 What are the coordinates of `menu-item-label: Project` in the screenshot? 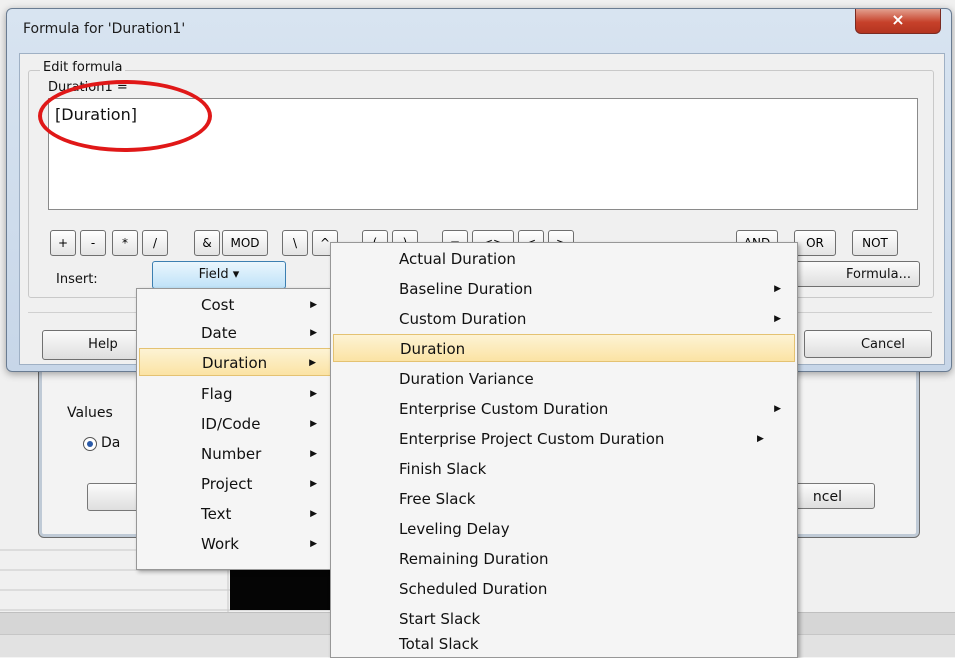 It's located at (227, 484).